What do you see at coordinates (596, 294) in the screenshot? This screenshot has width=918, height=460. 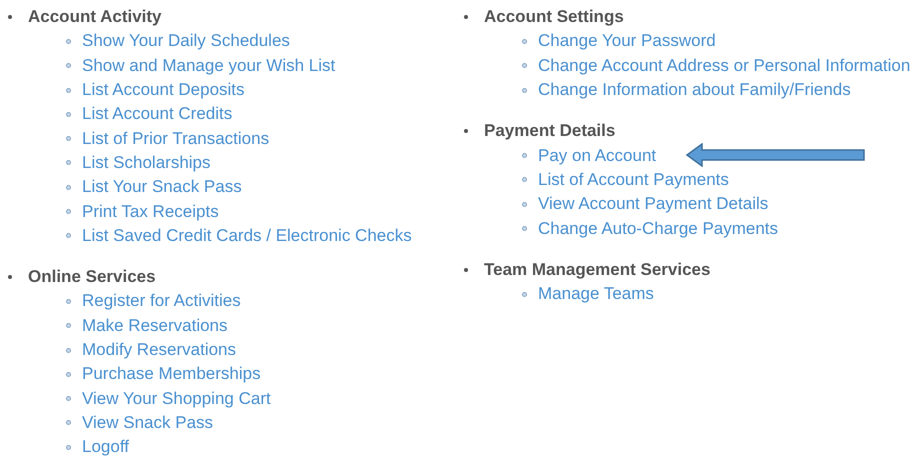 I see `menu-link: Manage Teams` at bounding box center [596, 294].